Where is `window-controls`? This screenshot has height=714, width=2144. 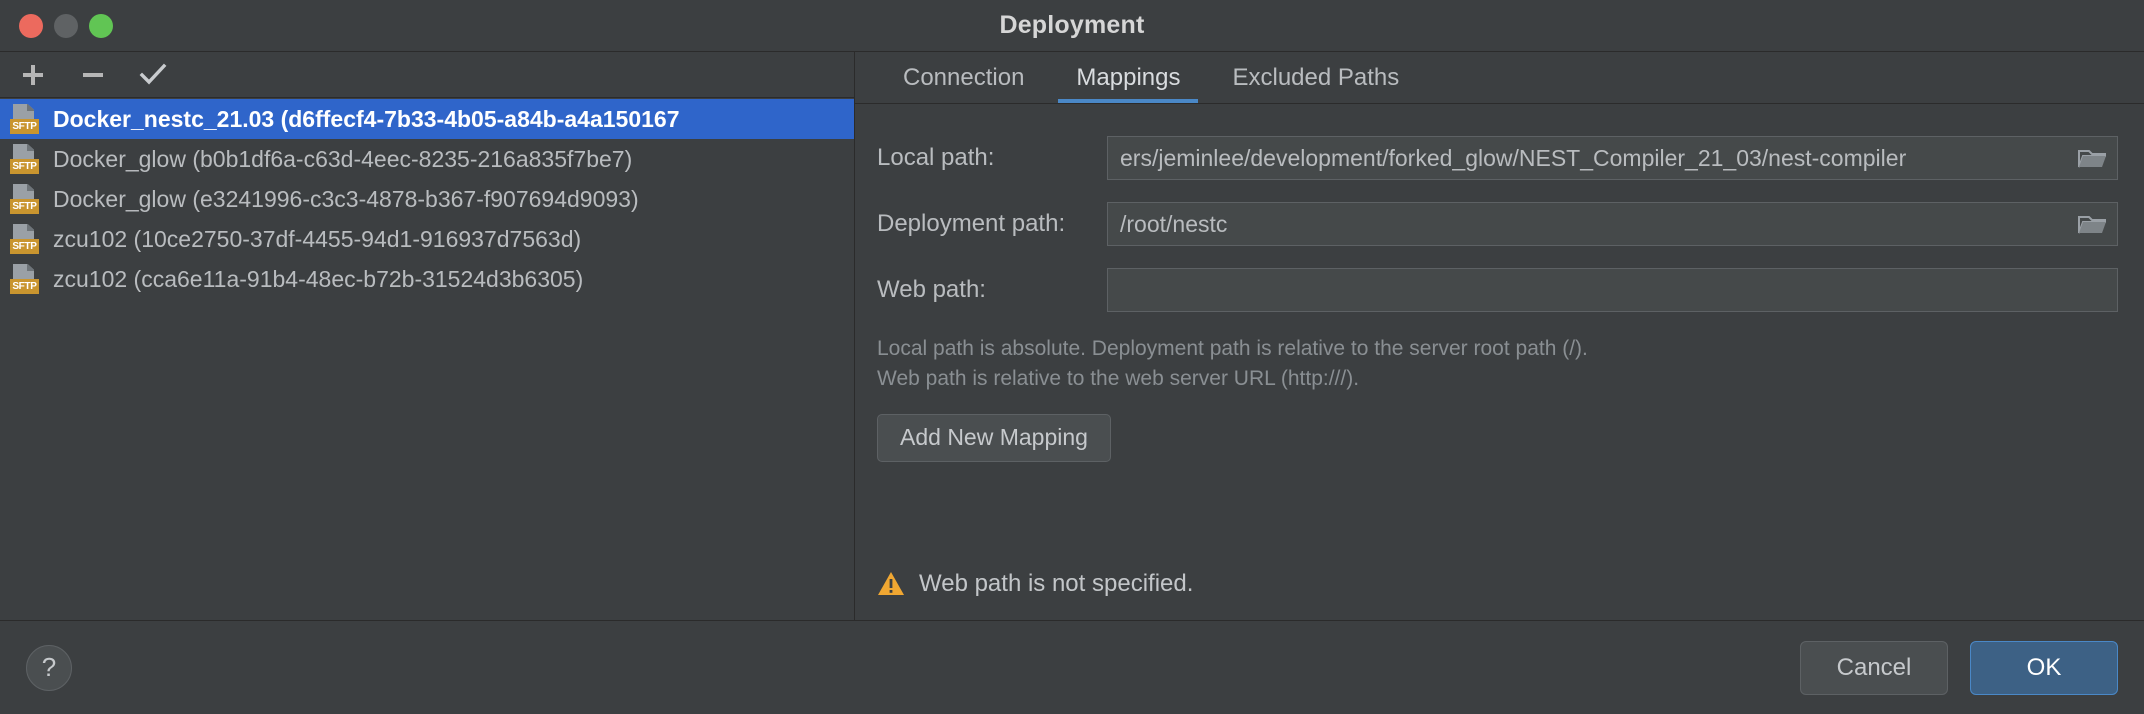 window-controls is located at coordinates (56, 25).